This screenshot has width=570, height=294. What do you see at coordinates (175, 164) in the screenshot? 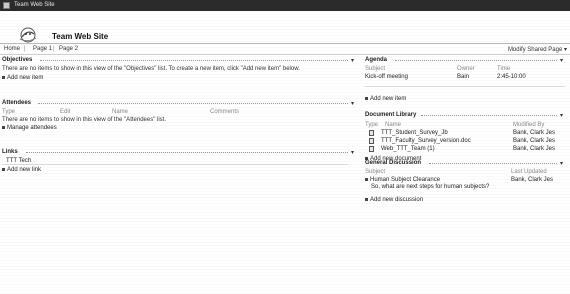
I see `links-row-divider` at bounding box center [175, 164].